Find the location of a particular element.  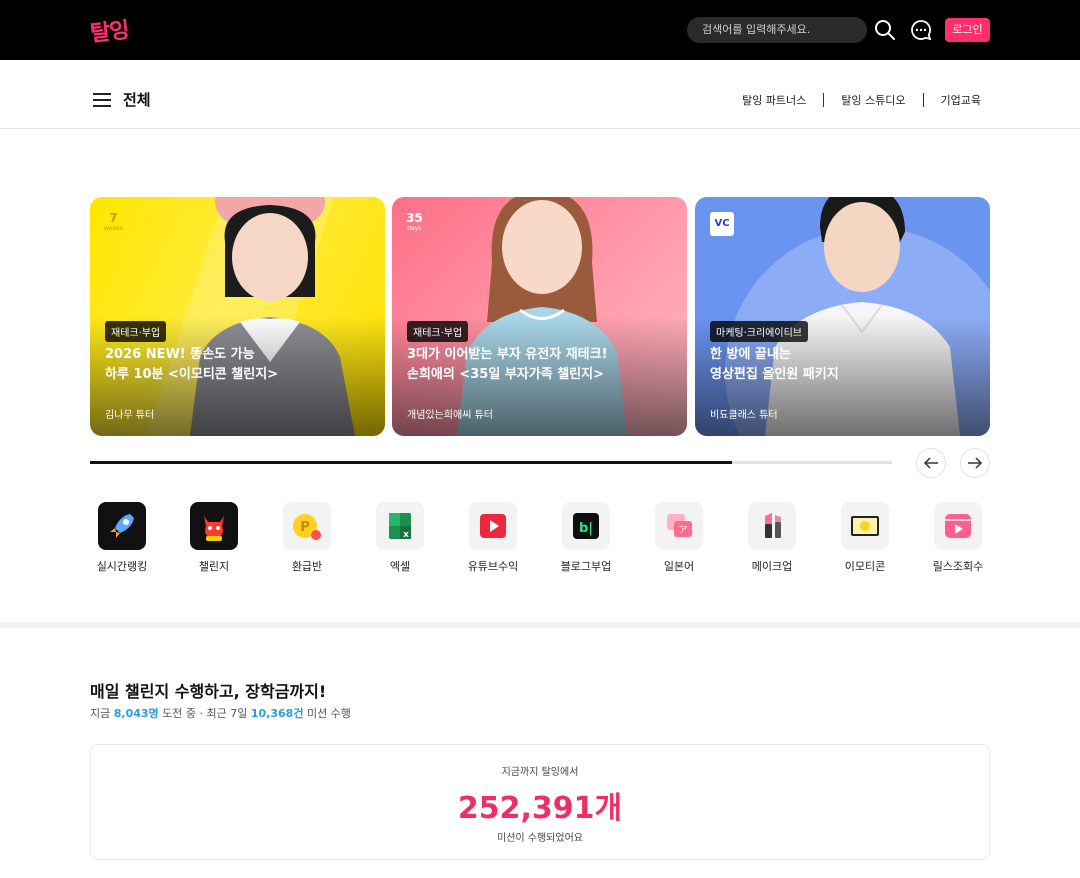

search-input: 검색어를 입력해주세요. is located at coordinates (777, 30).